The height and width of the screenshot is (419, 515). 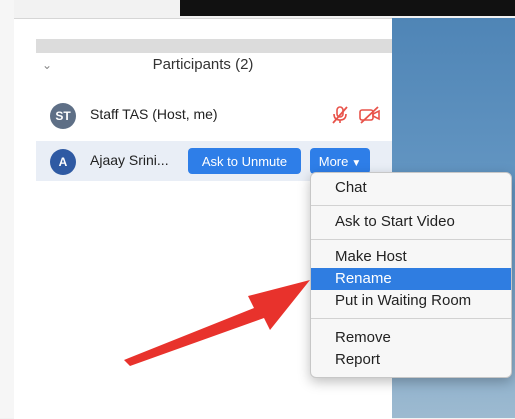 What do you see at coordinates (411, 301) in the screenshot?
I see `menu-item-put-in-waiting-room: Put in Waiting Room` at bounding box center [411, 301].